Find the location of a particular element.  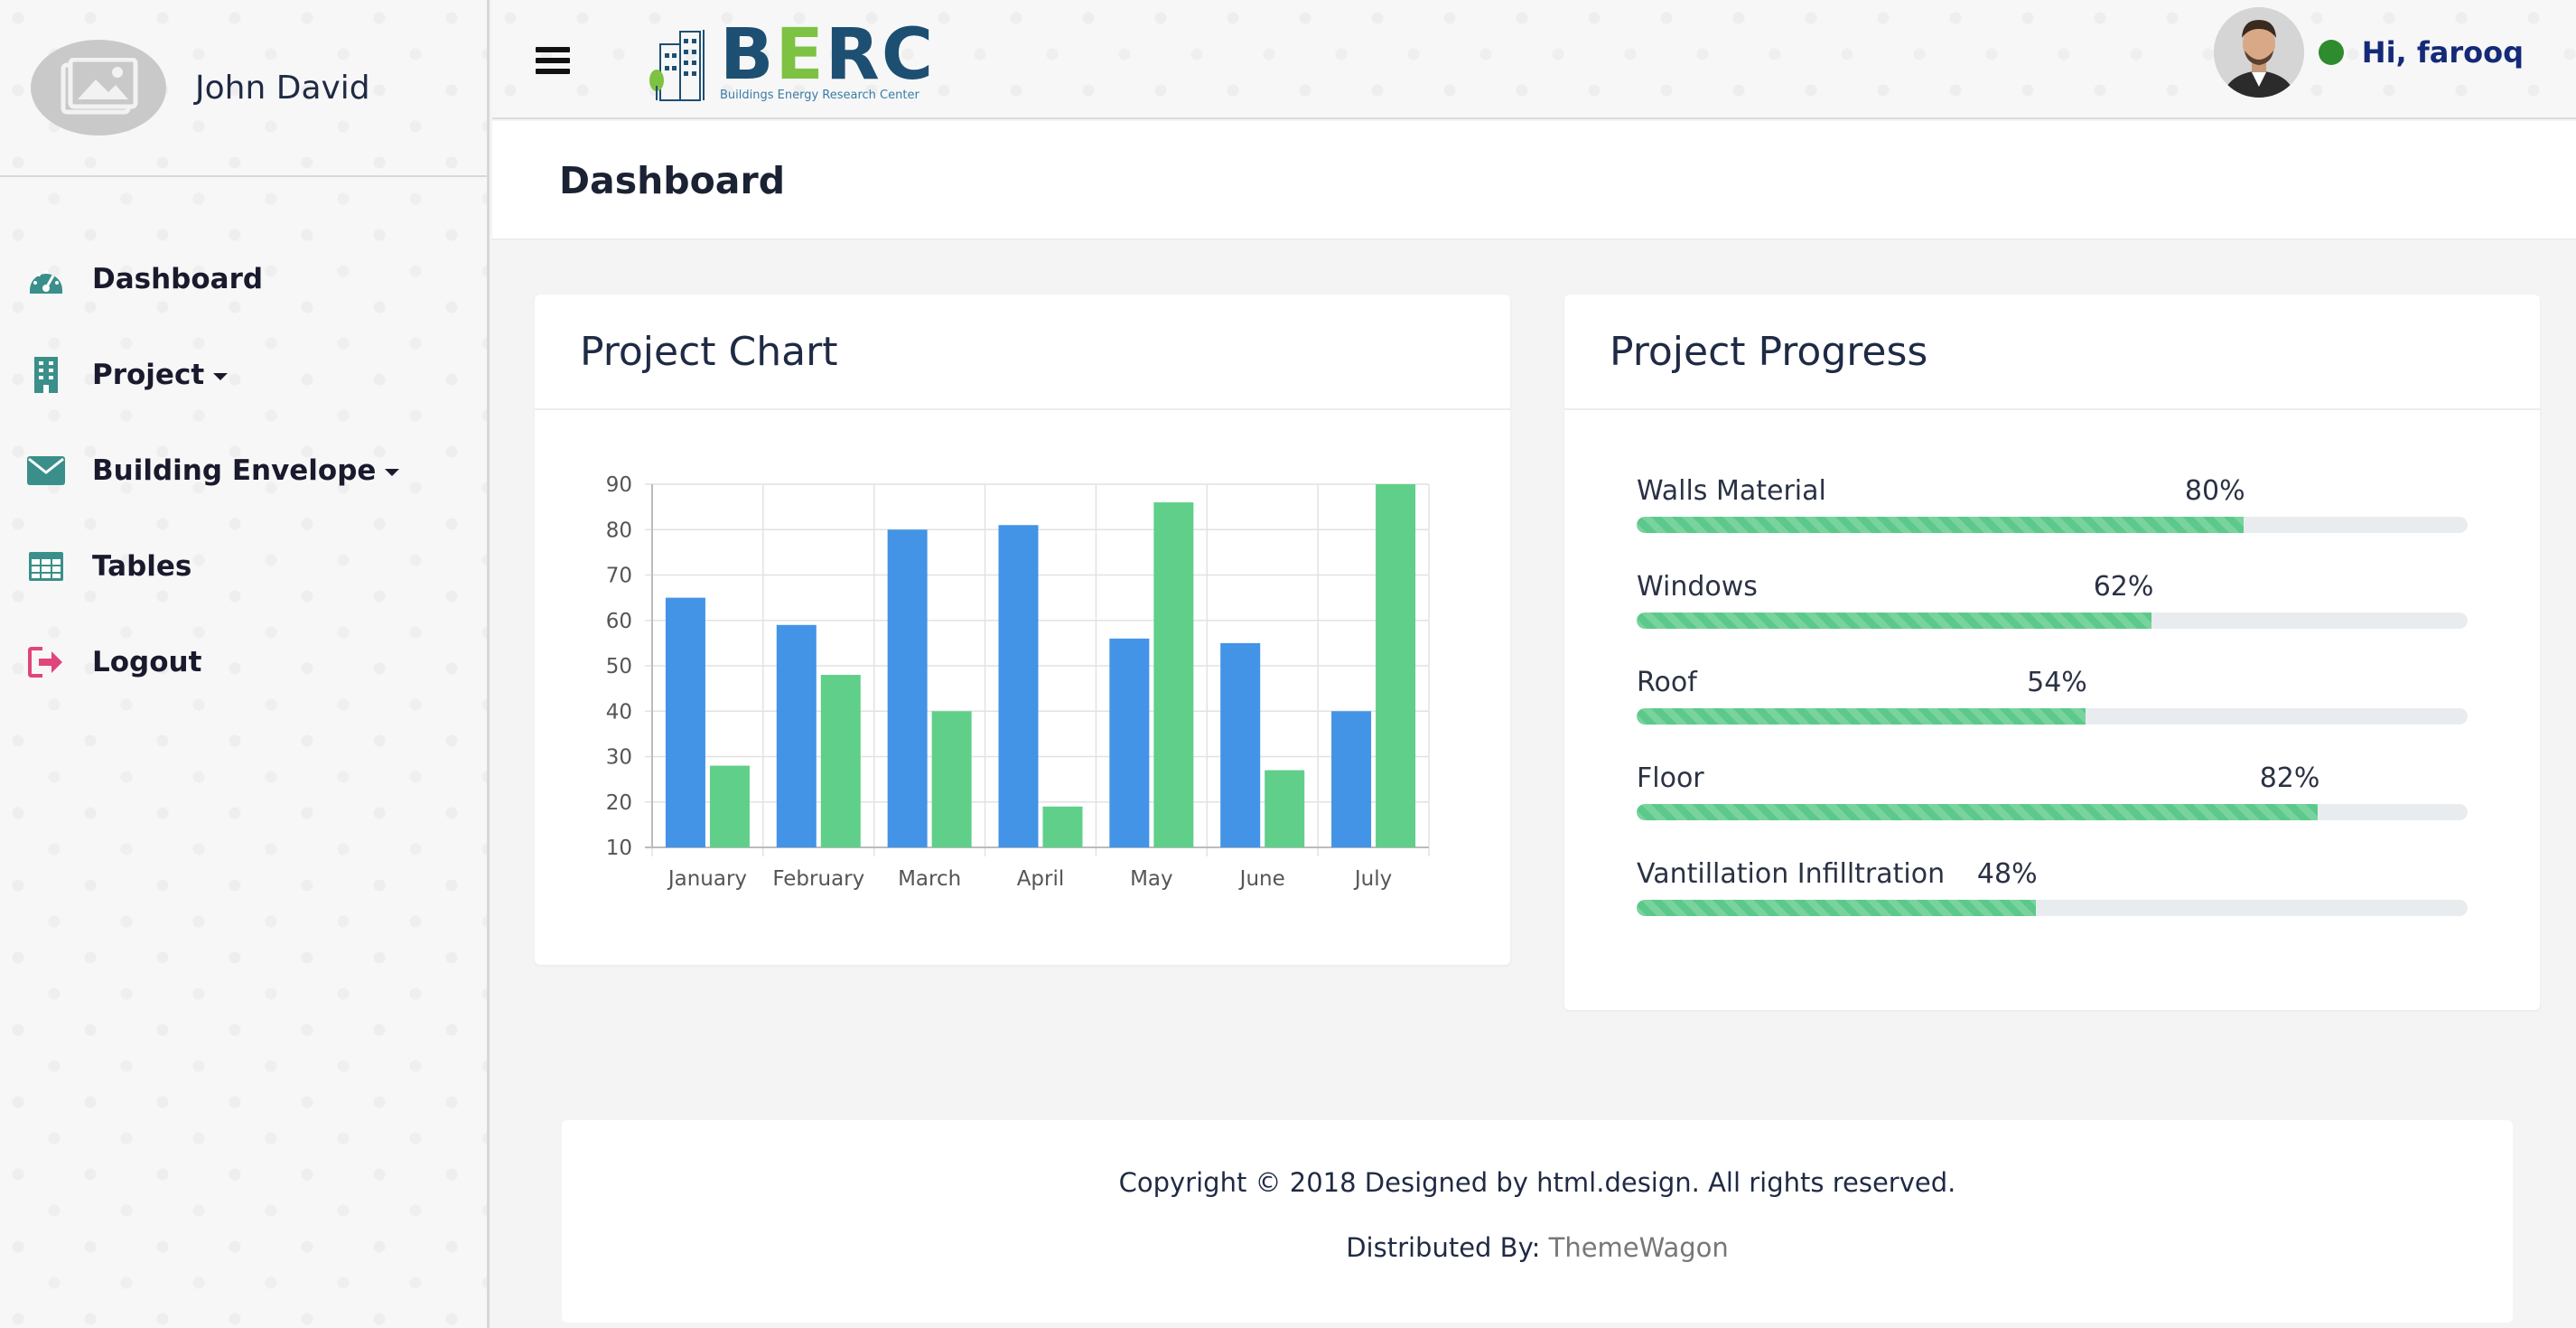

y-tick-label: 60 is located at coordinates (619, 621).